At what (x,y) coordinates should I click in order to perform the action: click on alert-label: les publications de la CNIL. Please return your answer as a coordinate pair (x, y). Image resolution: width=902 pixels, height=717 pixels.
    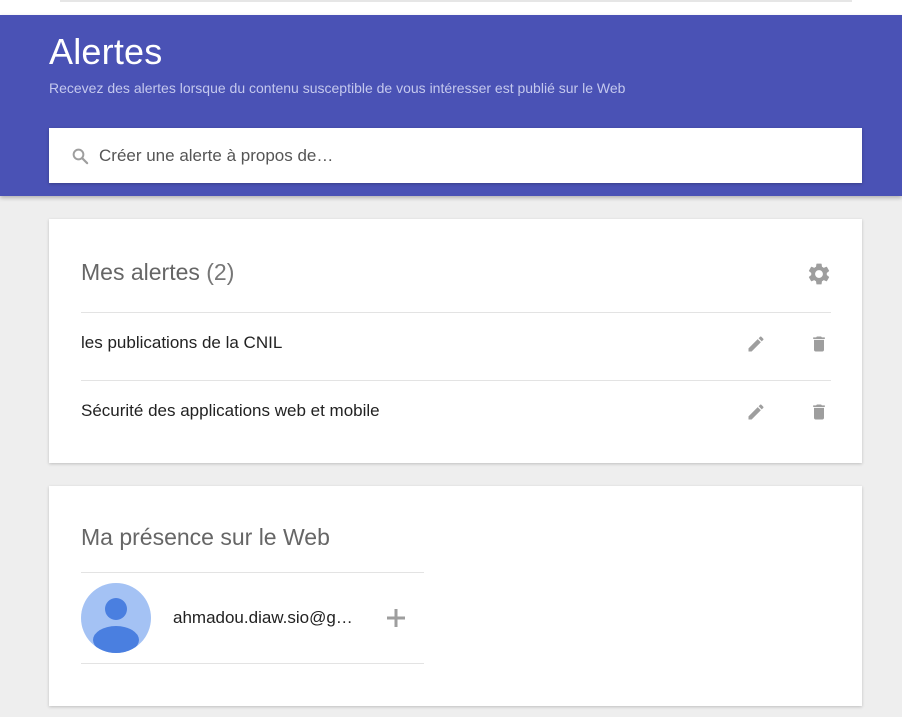
    Looking at the image, I should click on (412, 343).